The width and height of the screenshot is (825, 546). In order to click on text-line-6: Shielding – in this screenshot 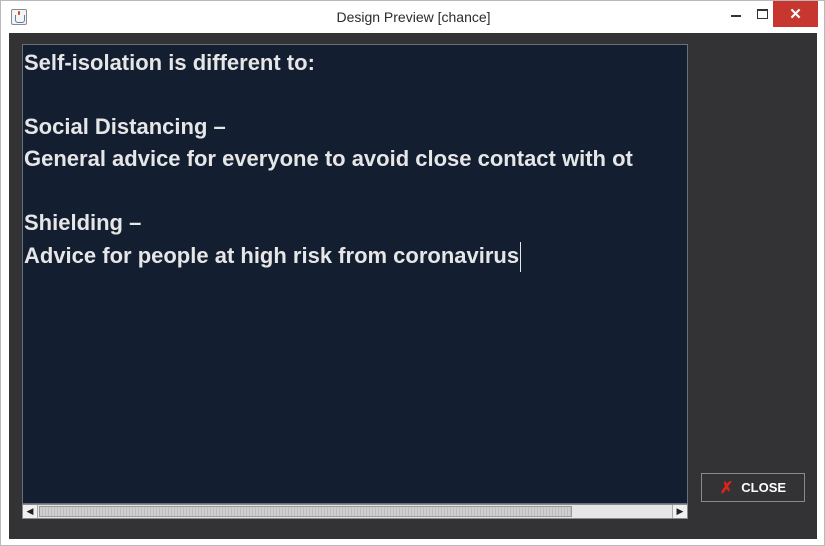, I will do `click(83, 222)`.